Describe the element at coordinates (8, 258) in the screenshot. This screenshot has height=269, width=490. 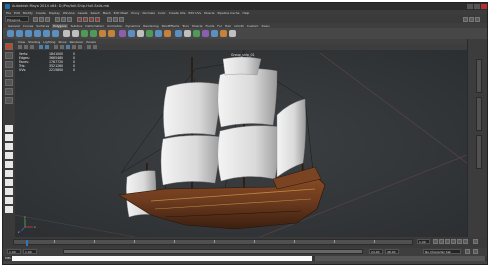
I see `command-language-label: MEL` at that location.